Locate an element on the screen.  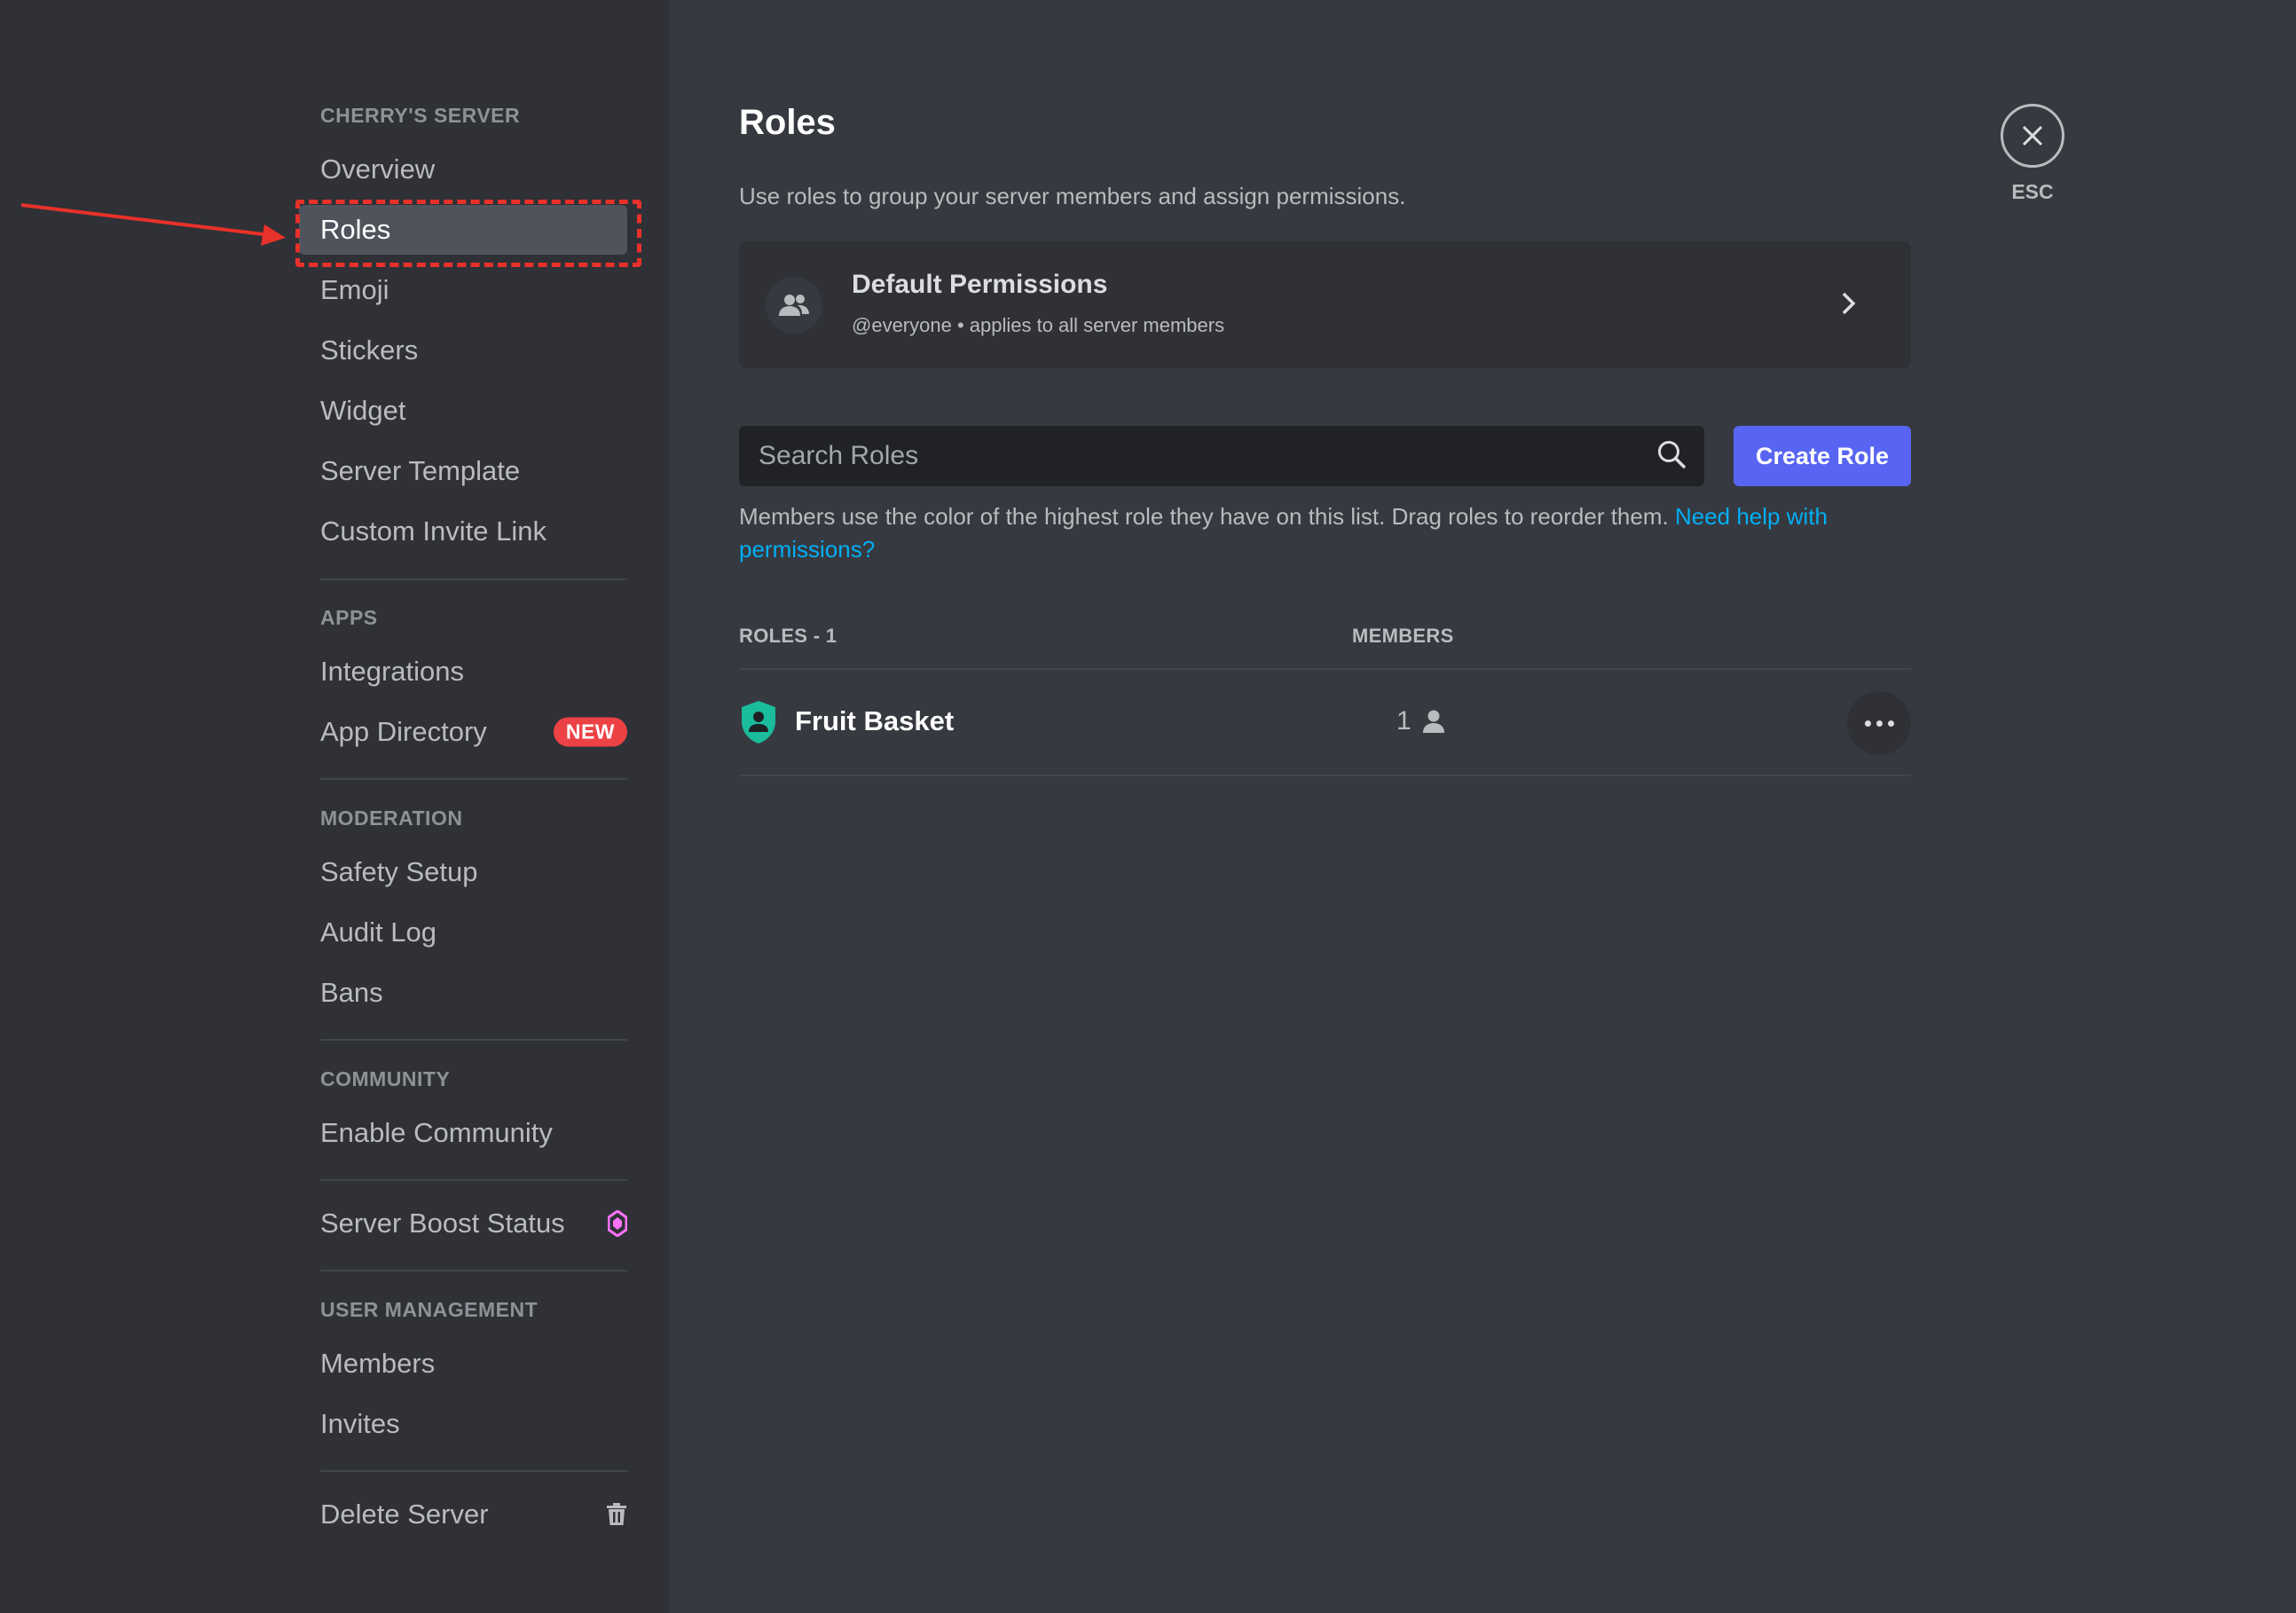
roles-column-header: ROLES - 1 is located at coordinates (788, 636).